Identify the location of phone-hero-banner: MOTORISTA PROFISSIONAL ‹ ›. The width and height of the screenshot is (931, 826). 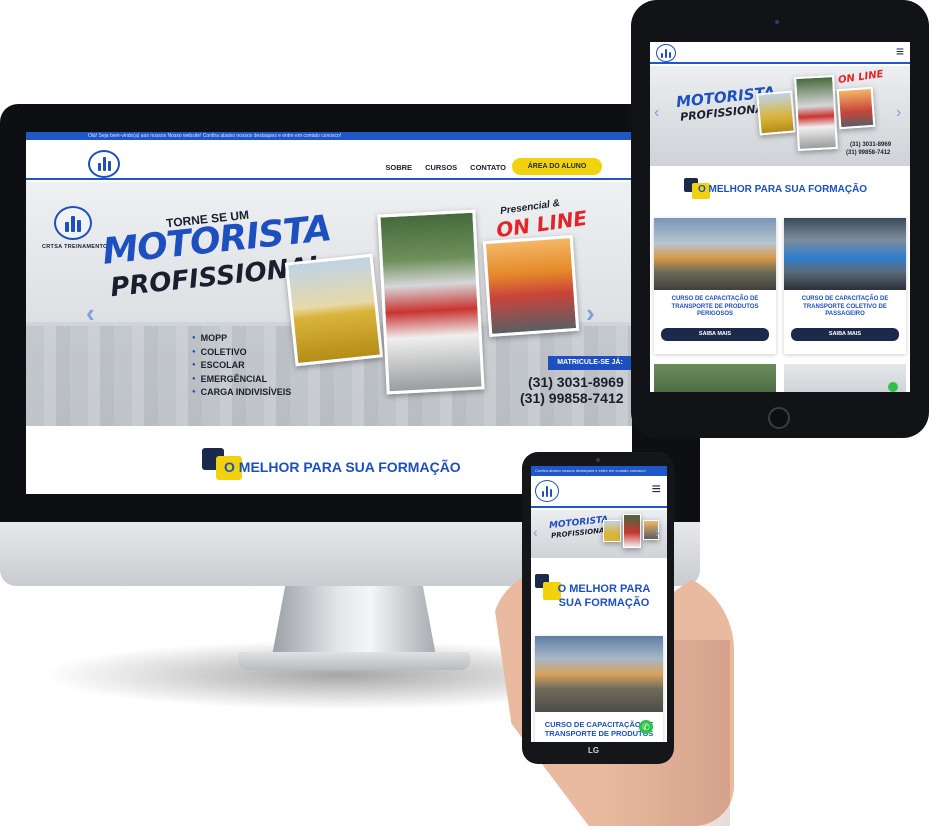
(599, 534).